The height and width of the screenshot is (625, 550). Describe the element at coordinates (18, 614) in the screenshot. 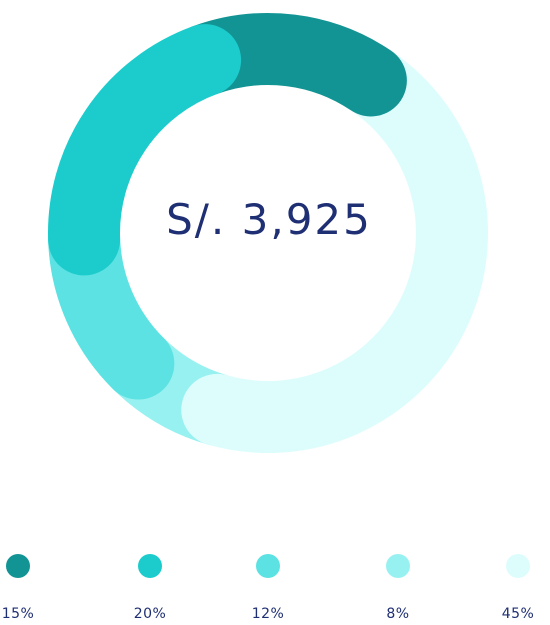

I see `legend-label: 15%` at that location.